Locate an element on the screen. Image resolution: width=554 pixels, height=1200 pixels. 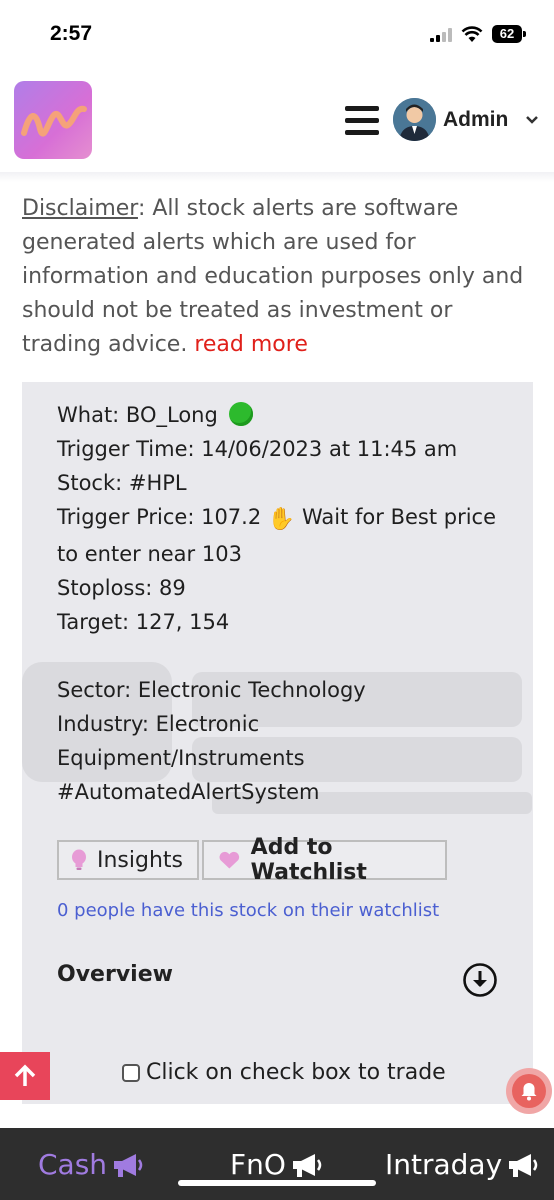
bottom-nav: Cash FnO Intraday is located at coordinates (277, 1164).